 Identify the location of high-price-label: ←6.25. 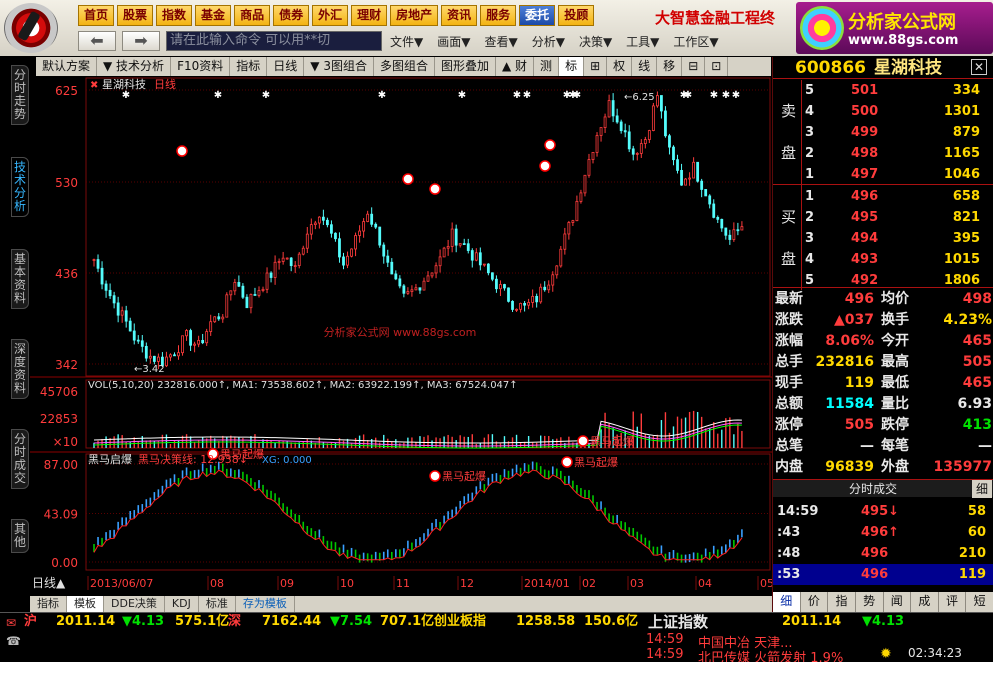
(639, 97).